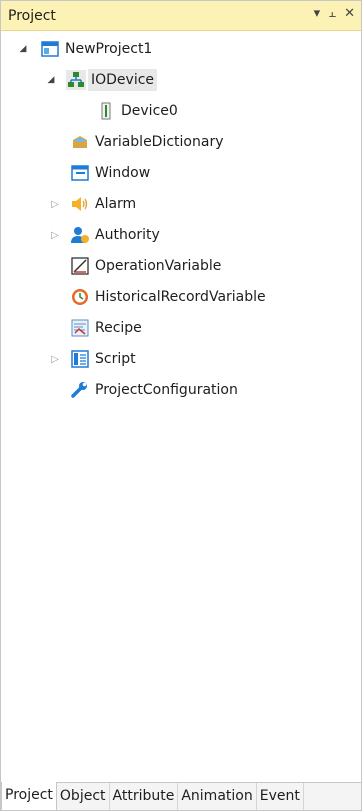 The image size is (362, 811). What do you see at coordinates (109, 49) in the screenshot?
I see `tree-node-label: NewProject1` at bounding box center [109, 49].